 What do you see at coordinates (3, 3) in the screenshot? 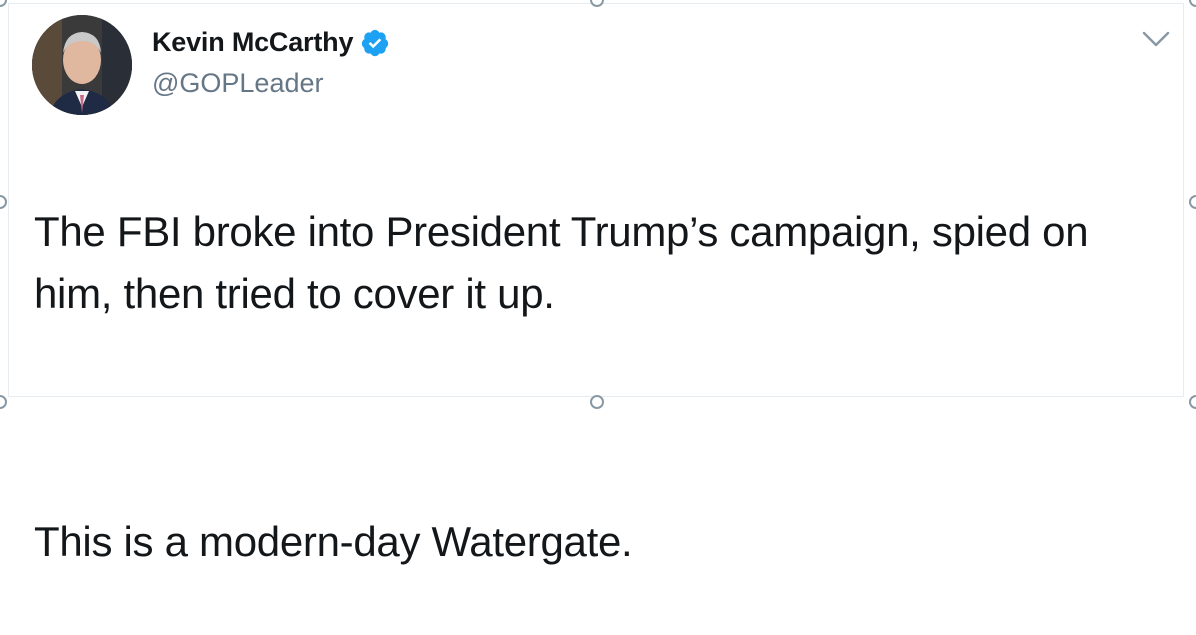
I see `resize-handle-top-left` at bounding box center [3, 3].